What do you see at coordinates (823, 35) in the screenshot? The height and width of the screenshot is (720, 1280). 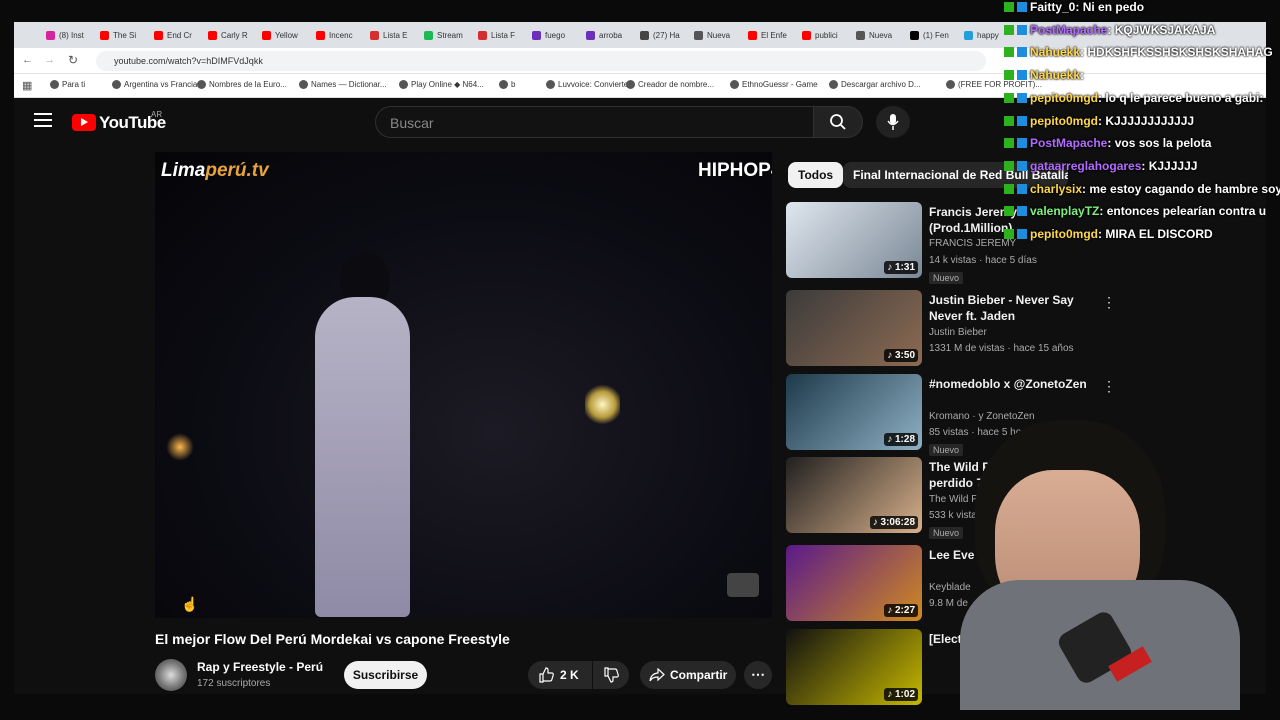 I see `browser-tab: publici` at bounding box center [823, 35].